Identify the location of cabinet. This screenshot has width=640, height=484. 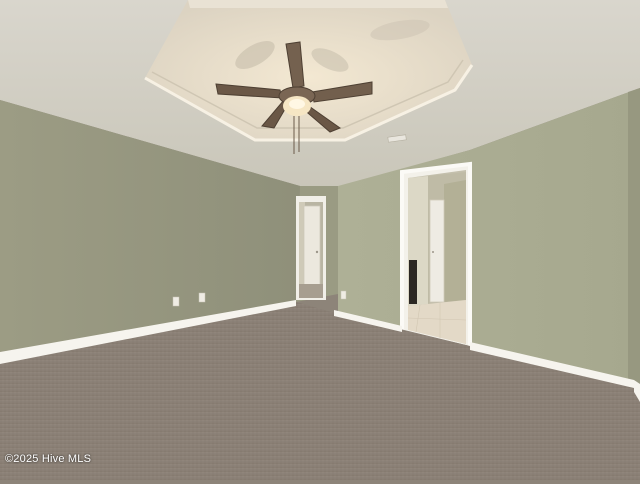
(413, 282).